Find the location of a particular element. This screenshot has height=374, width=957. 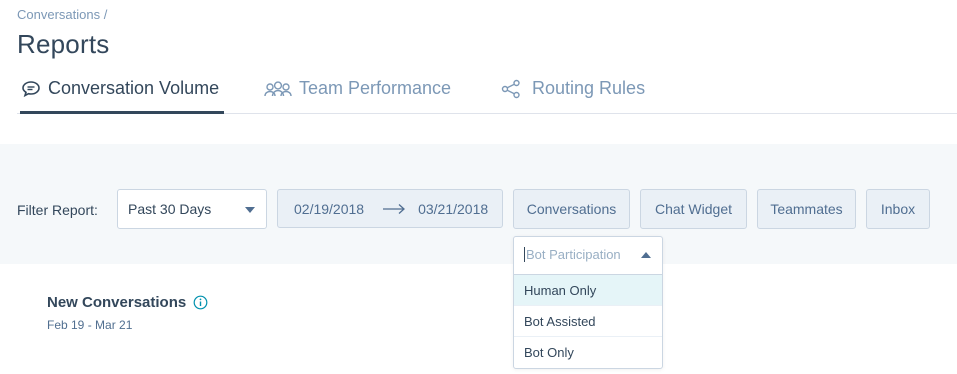

info-icon is located at coordinates (200, 302).